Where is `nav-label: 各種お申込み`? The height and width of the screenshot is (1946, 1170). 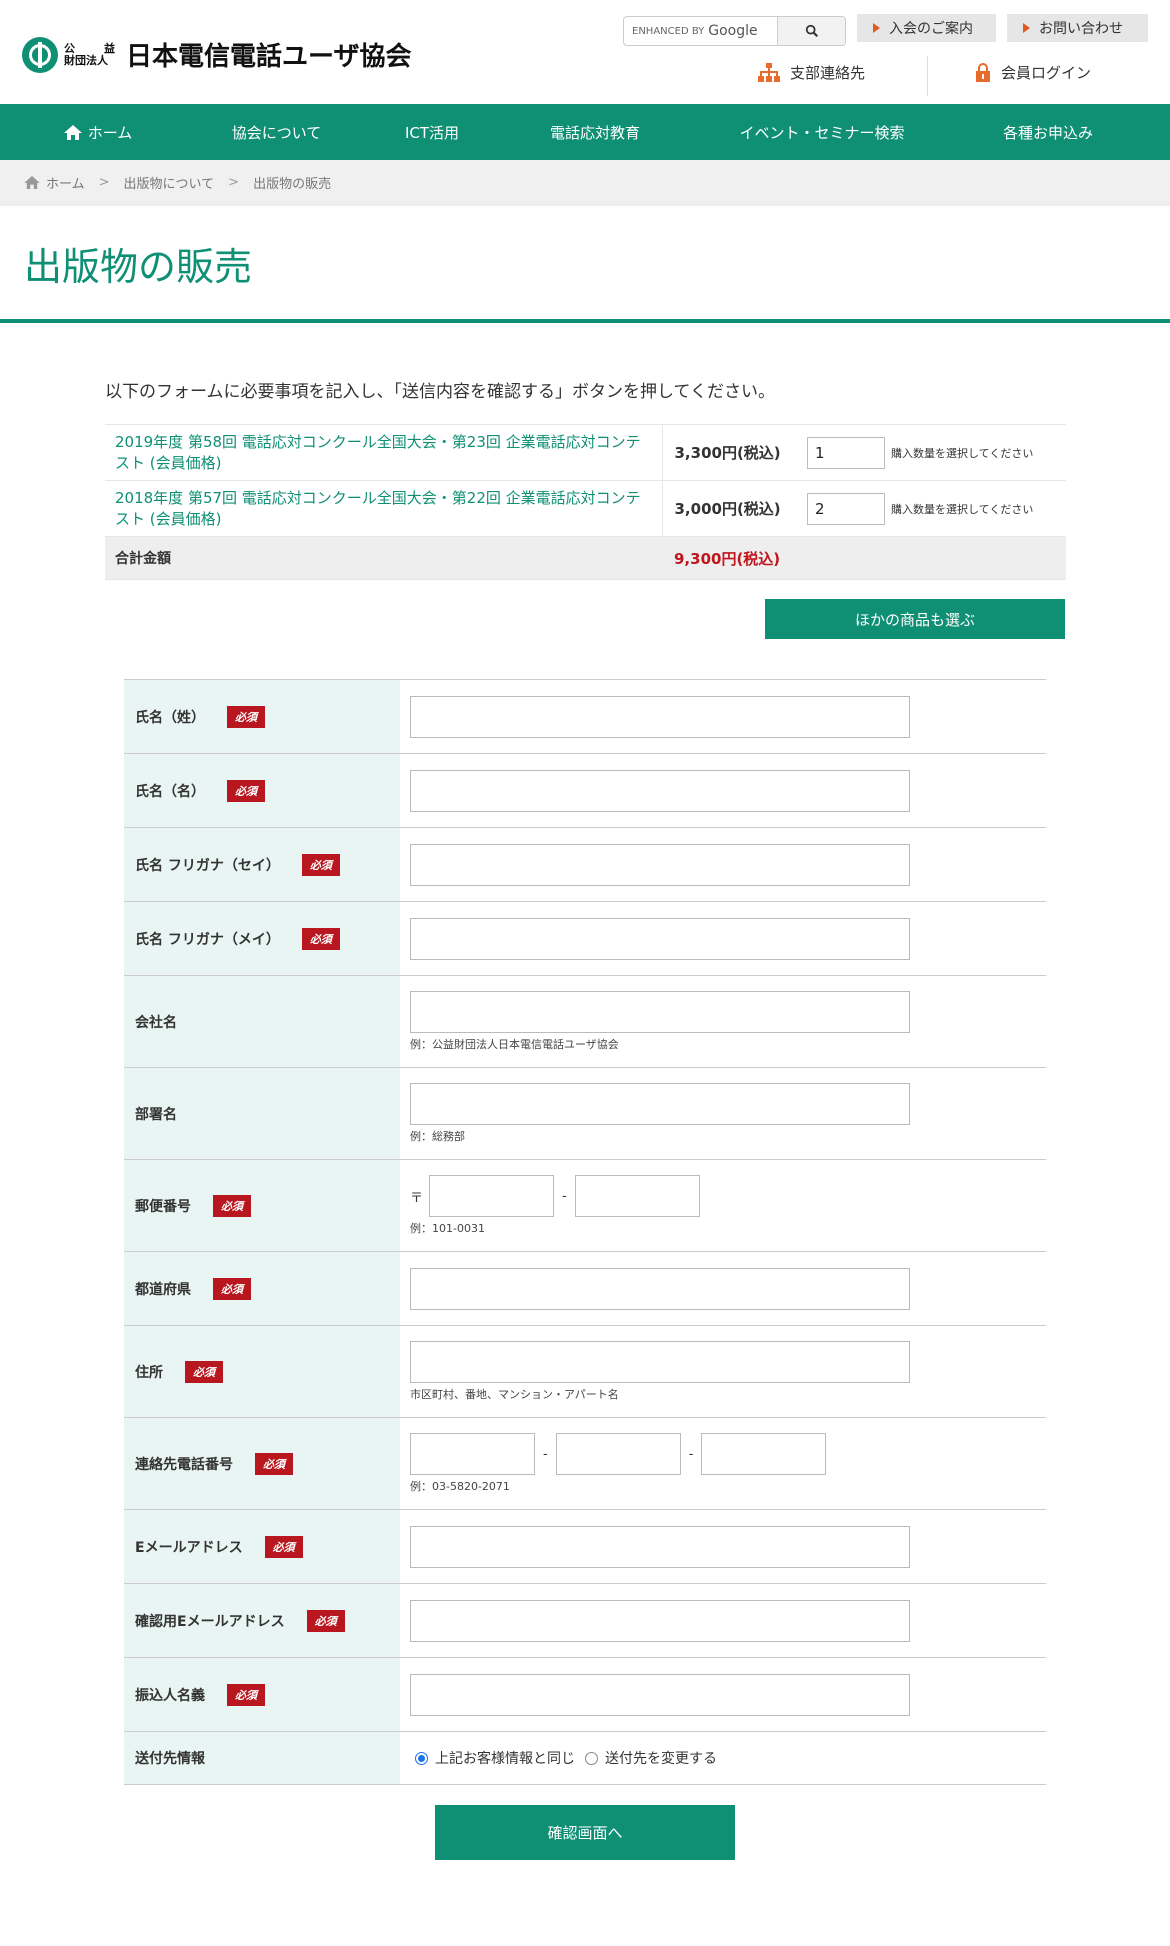
nav-label: 各種お申込み is located at coordinates (1047, 132).